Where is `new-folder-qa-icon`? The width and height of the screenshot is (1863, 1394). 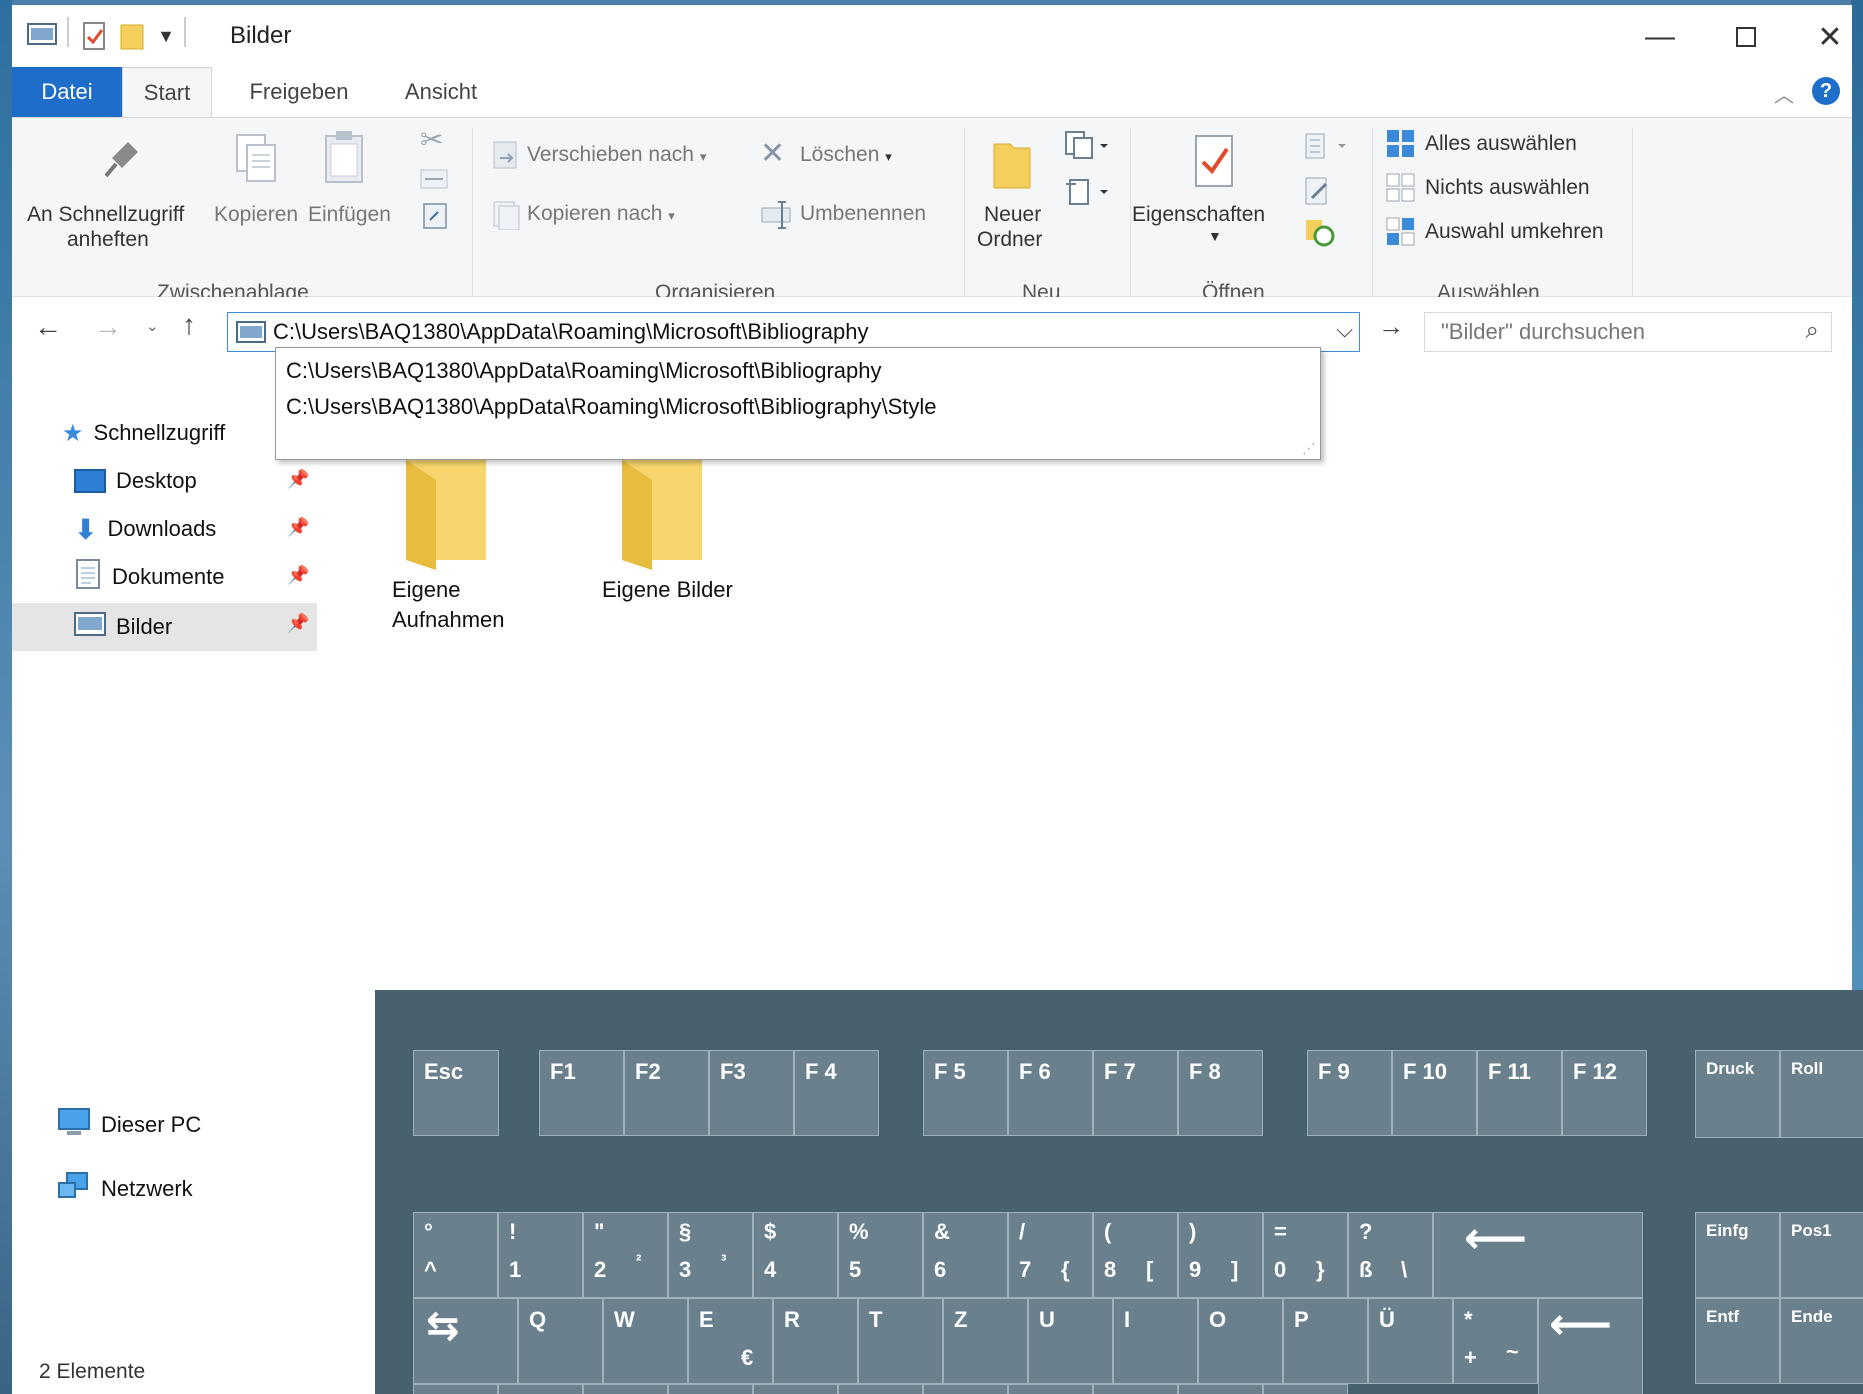
new-folder-qa-icon is located at coordinates (132, 36).